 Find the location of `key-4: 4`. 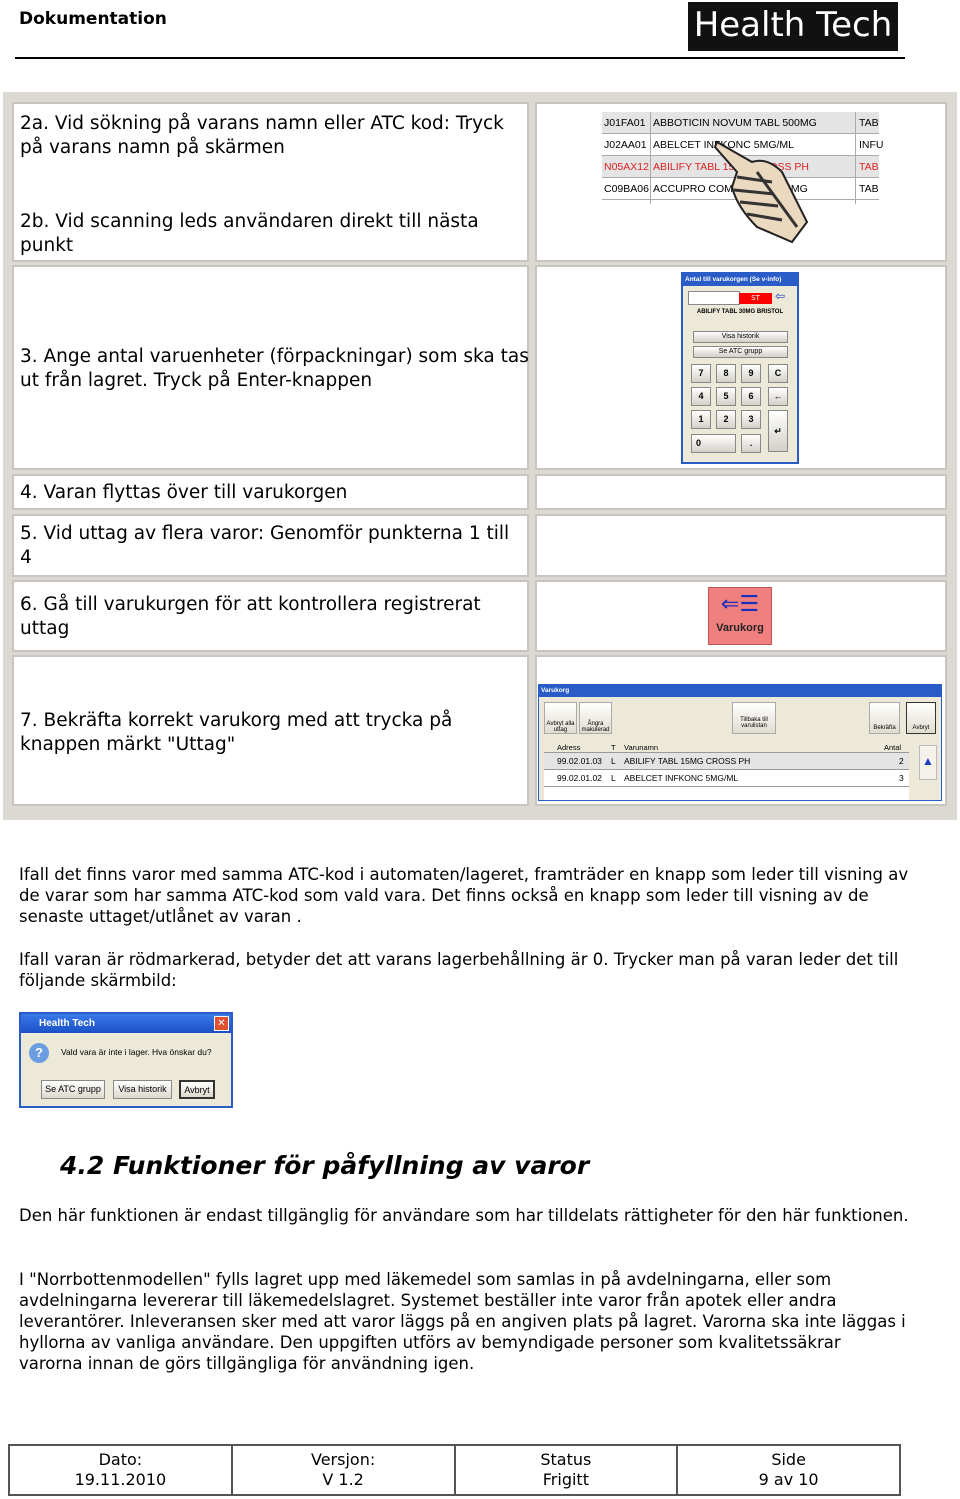

key-4: 4 is located at coordinates (701, 396).